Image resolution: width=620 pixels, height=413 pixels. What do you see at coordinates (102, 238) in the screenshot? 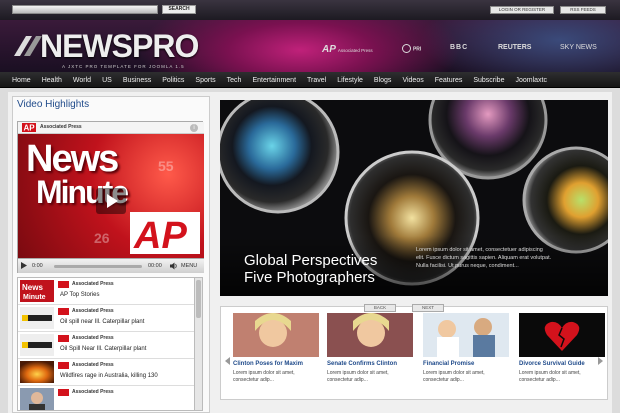
I see `clock-number: 26` at bounding box center [102, 238].